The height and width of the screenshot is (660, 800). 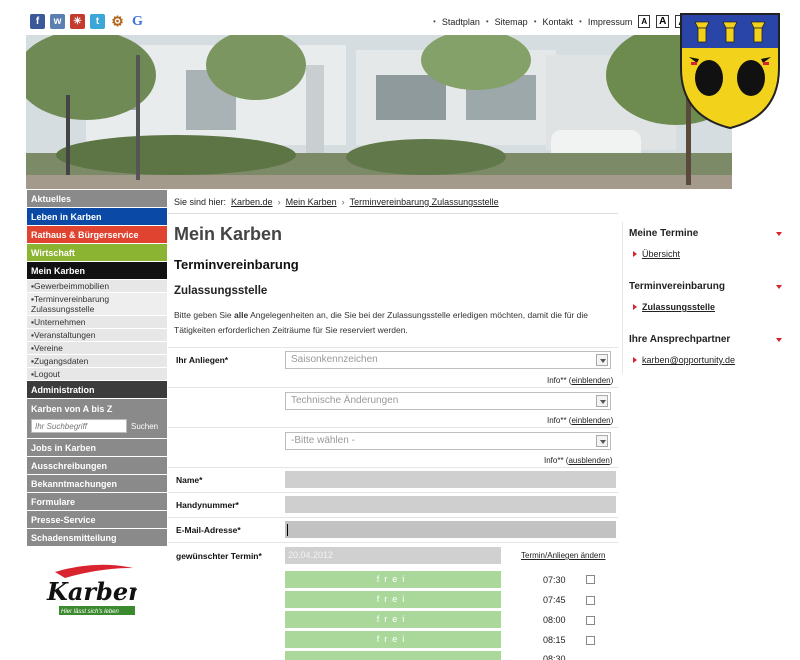 I want to click on termin-label: gewünschter Termin*, so click(x=219, y=556).